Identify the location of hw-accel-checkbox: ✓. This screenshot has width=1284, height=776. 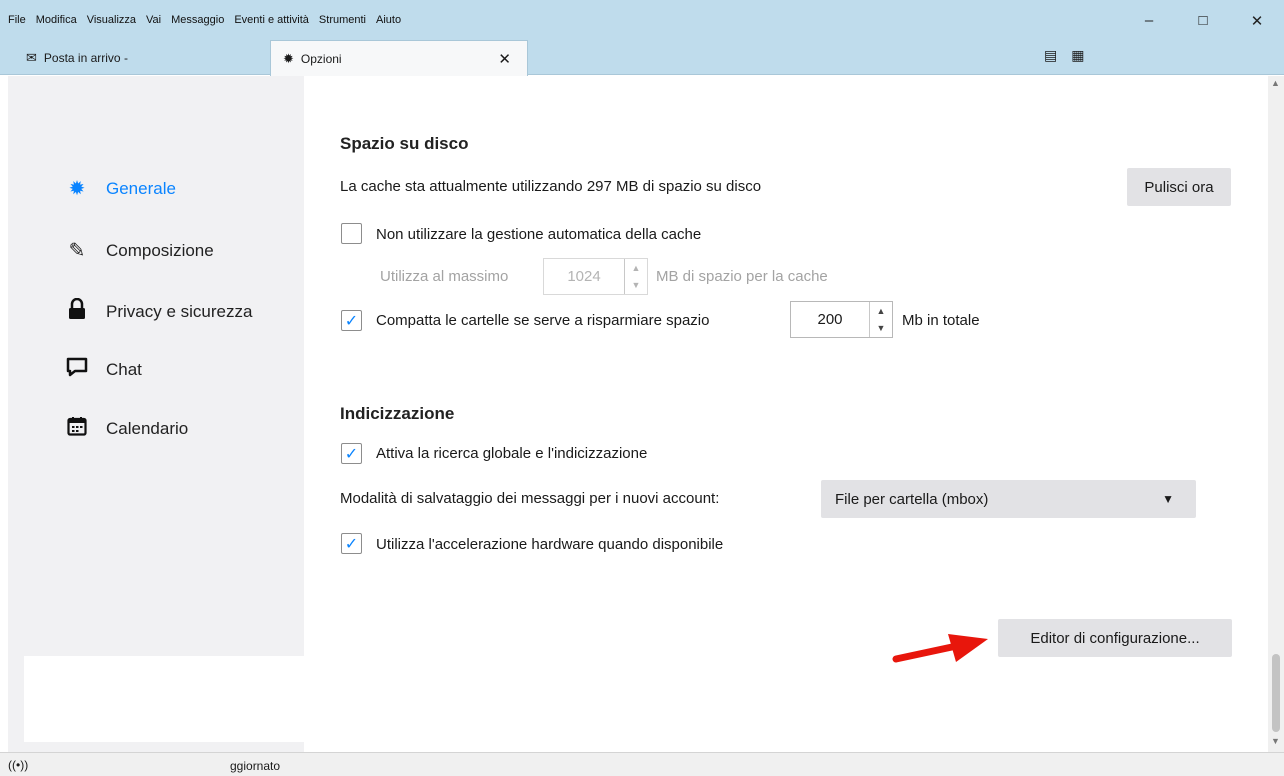
(351, 543).